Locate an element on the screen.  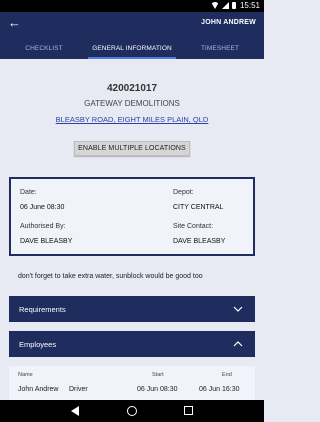
chevron-down-icon is located at coordinates (238, 309).